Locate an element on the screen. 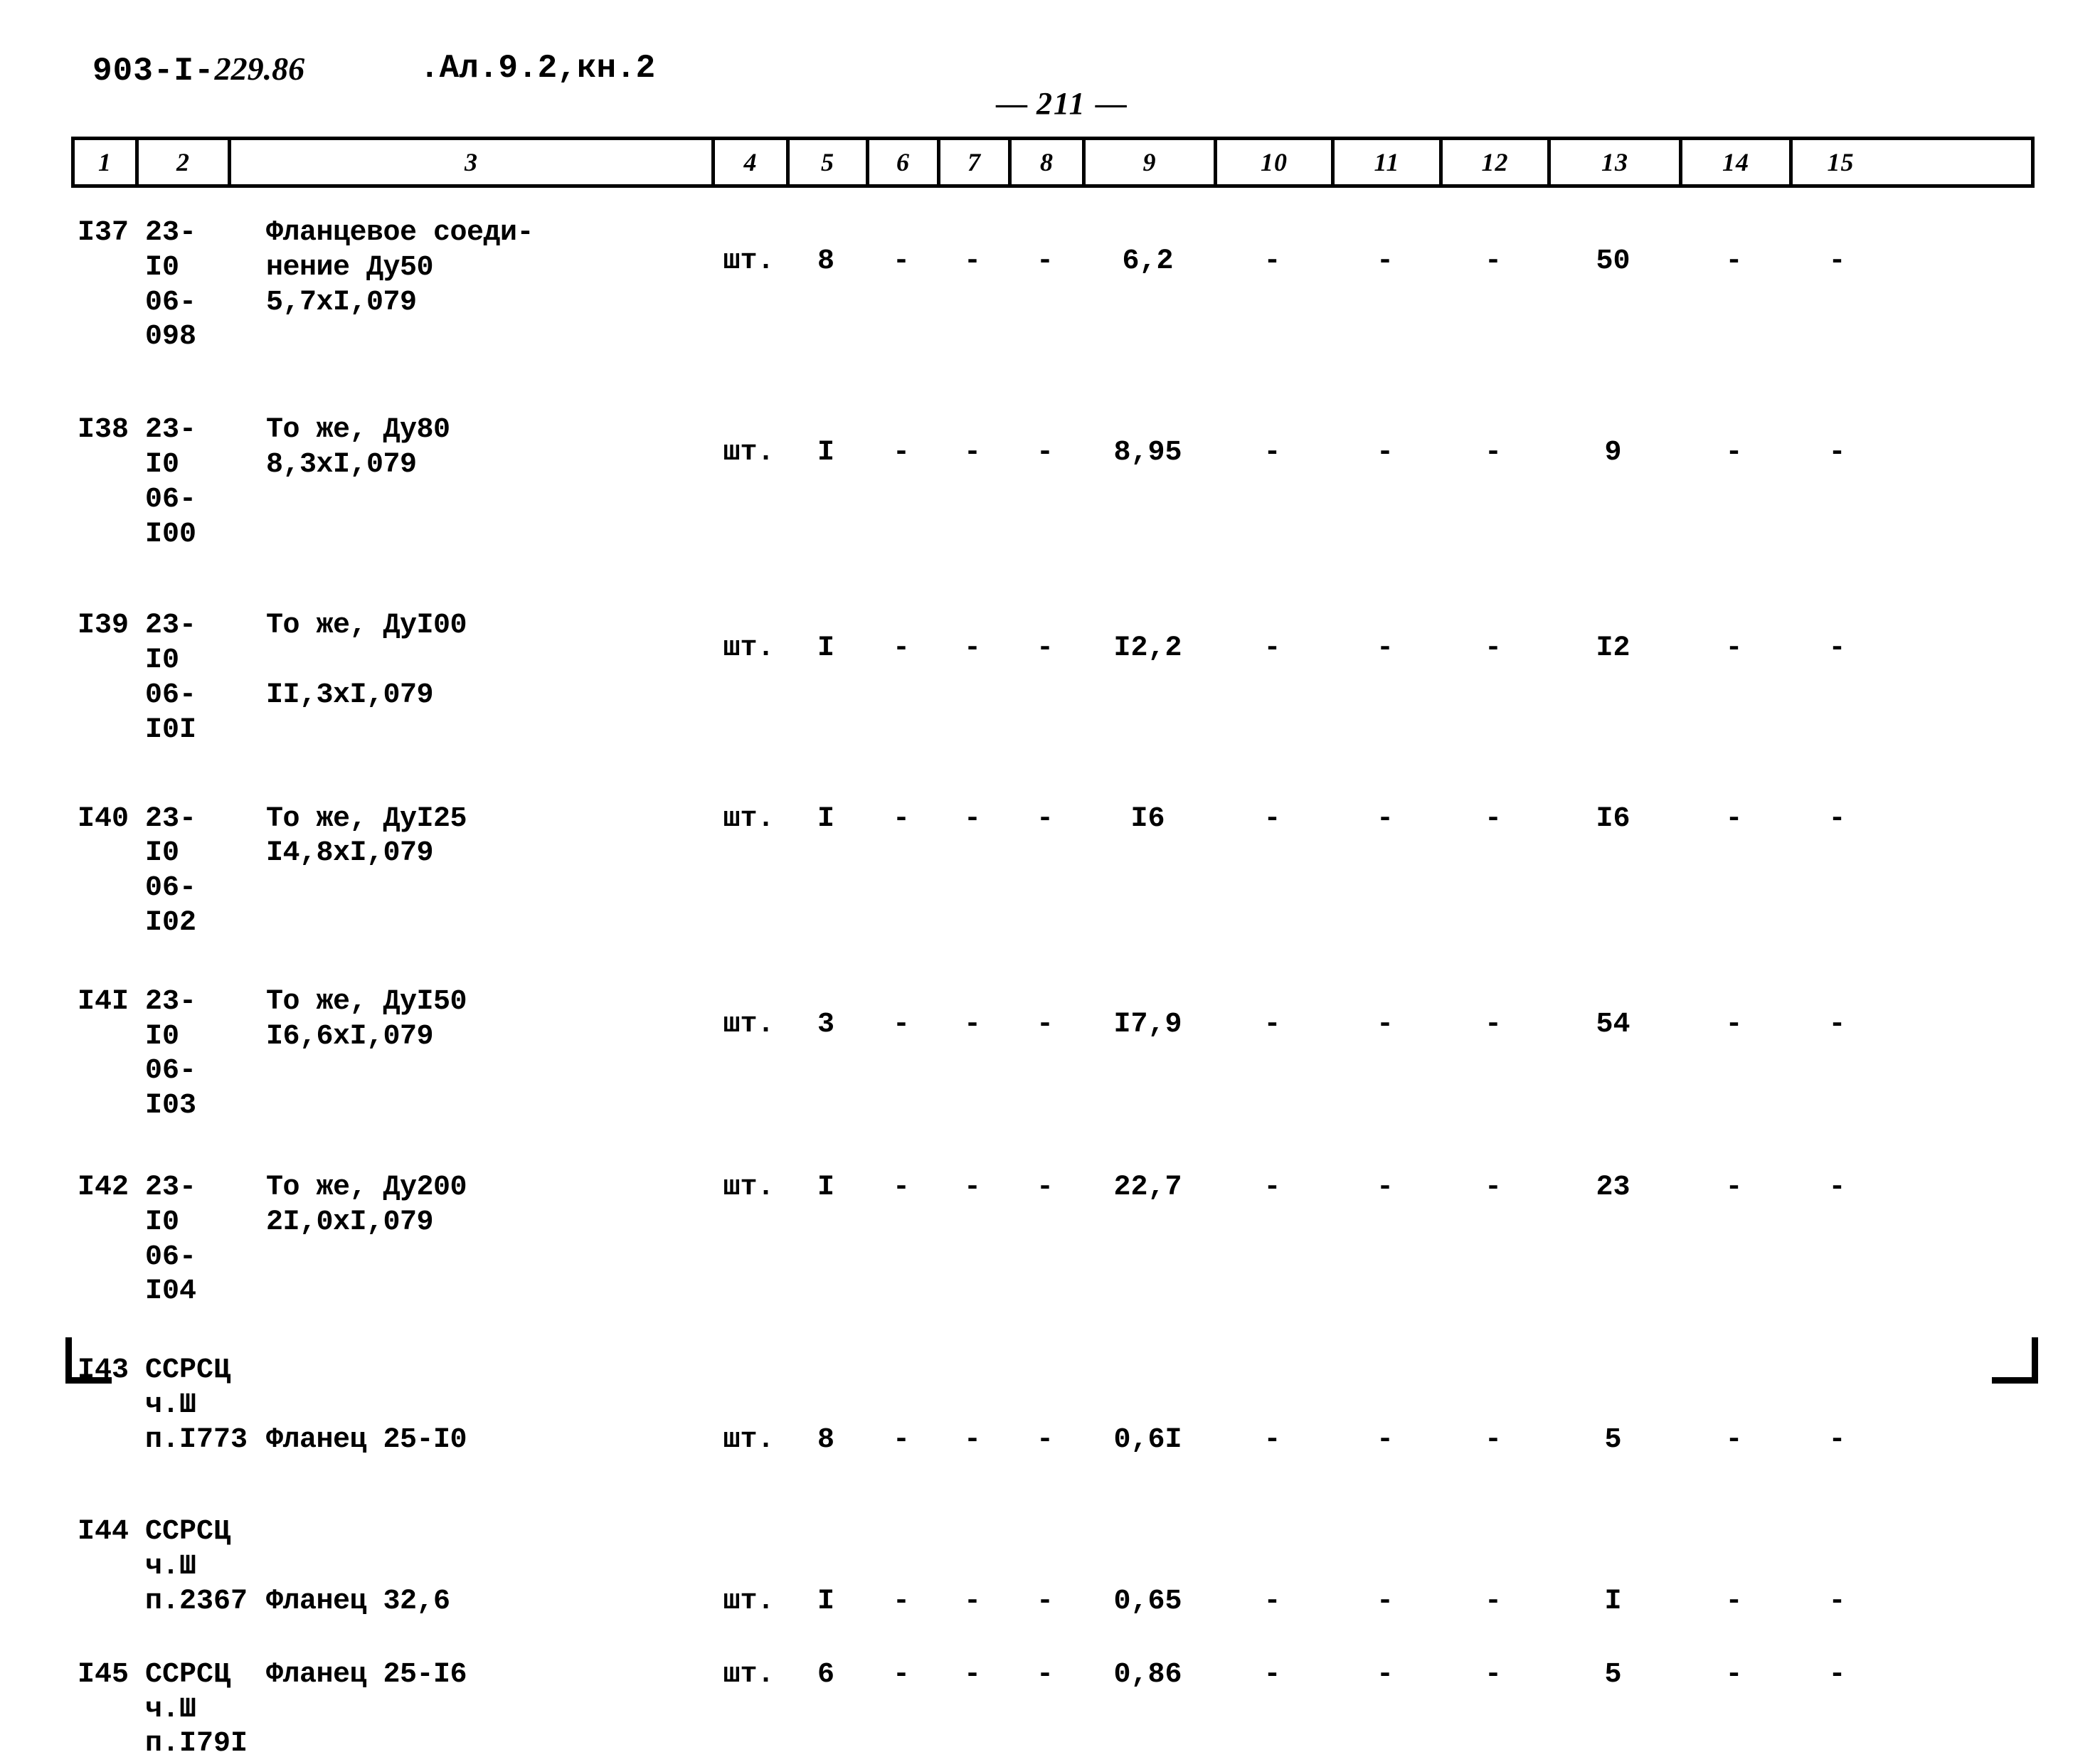 This screenshot has width=2100, height=1762. row-value-9: 22,7 is located at coordinates (1148, 1187).